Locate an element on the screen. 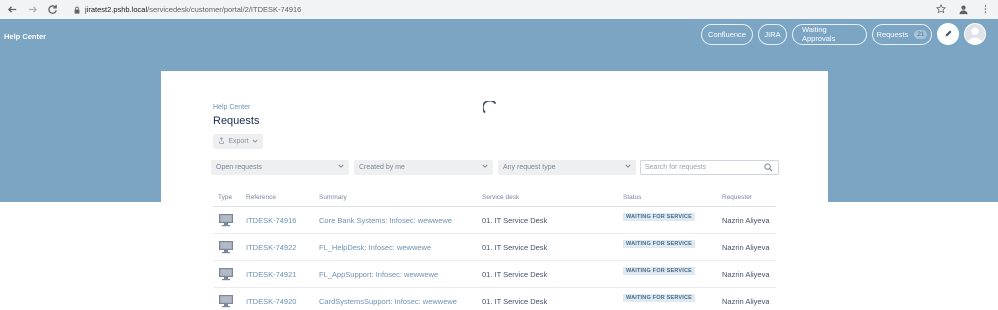 This screenshot has width=998, height=310. confluence-button: Confluence is located at coordinates (727, 34).